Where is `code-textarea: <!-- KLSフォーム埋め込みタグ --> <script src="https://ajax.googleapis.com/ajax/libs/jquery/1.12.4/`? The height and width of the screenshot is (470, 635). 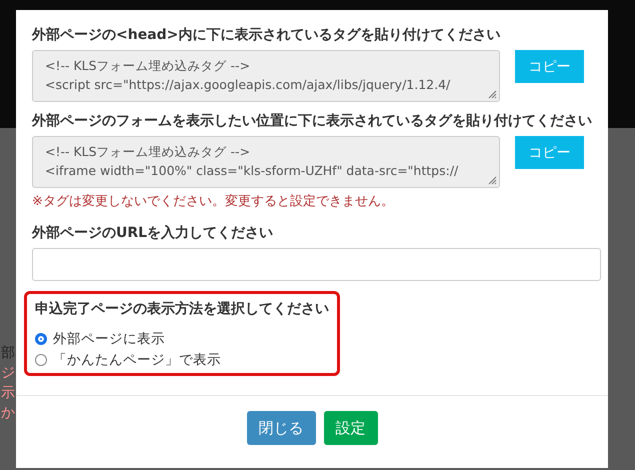
code-textarea: <!-- KLSフォーム埋め込みタグ --> <script src="https://ajax.googleapis.com/ajax/libs/jquery/1.12.4/ is located at coordinates (266, 76).